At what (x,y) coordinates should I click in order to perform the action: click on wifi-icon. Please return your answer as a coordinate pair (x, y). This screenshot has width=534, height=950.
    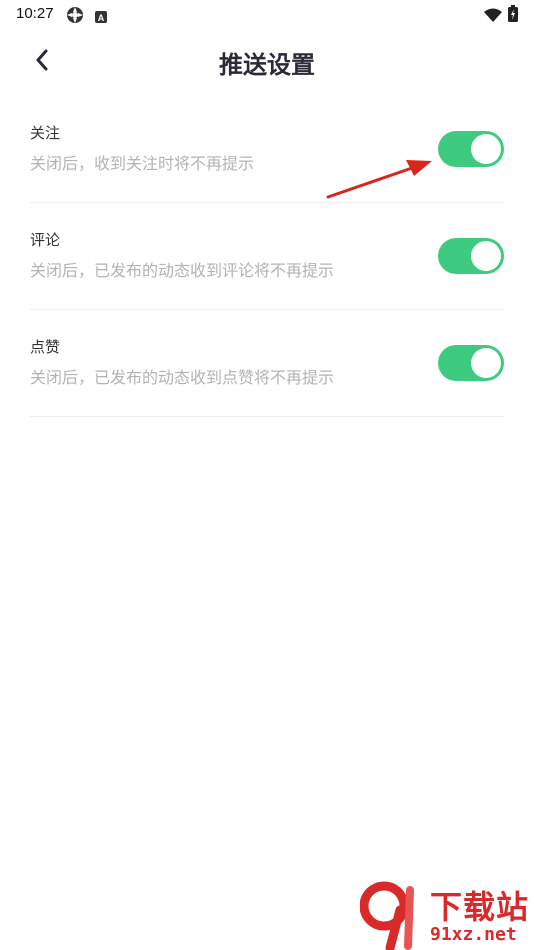
    Looking at the image, I should click on (493, 16).